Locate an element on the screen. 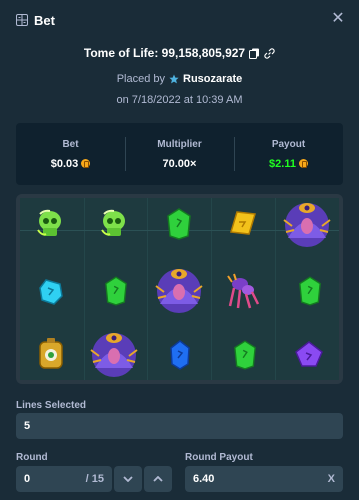 This screenshot has height=500, width=359. multiplier-label: Multiplier is located at coordinates (179, 144).